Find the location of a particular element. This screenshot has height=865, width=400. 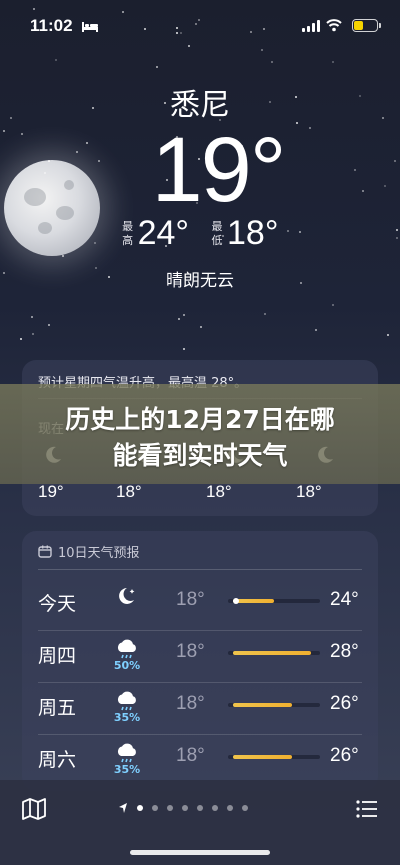

forecast-day: 周五 is located at coordinates (57, 708).